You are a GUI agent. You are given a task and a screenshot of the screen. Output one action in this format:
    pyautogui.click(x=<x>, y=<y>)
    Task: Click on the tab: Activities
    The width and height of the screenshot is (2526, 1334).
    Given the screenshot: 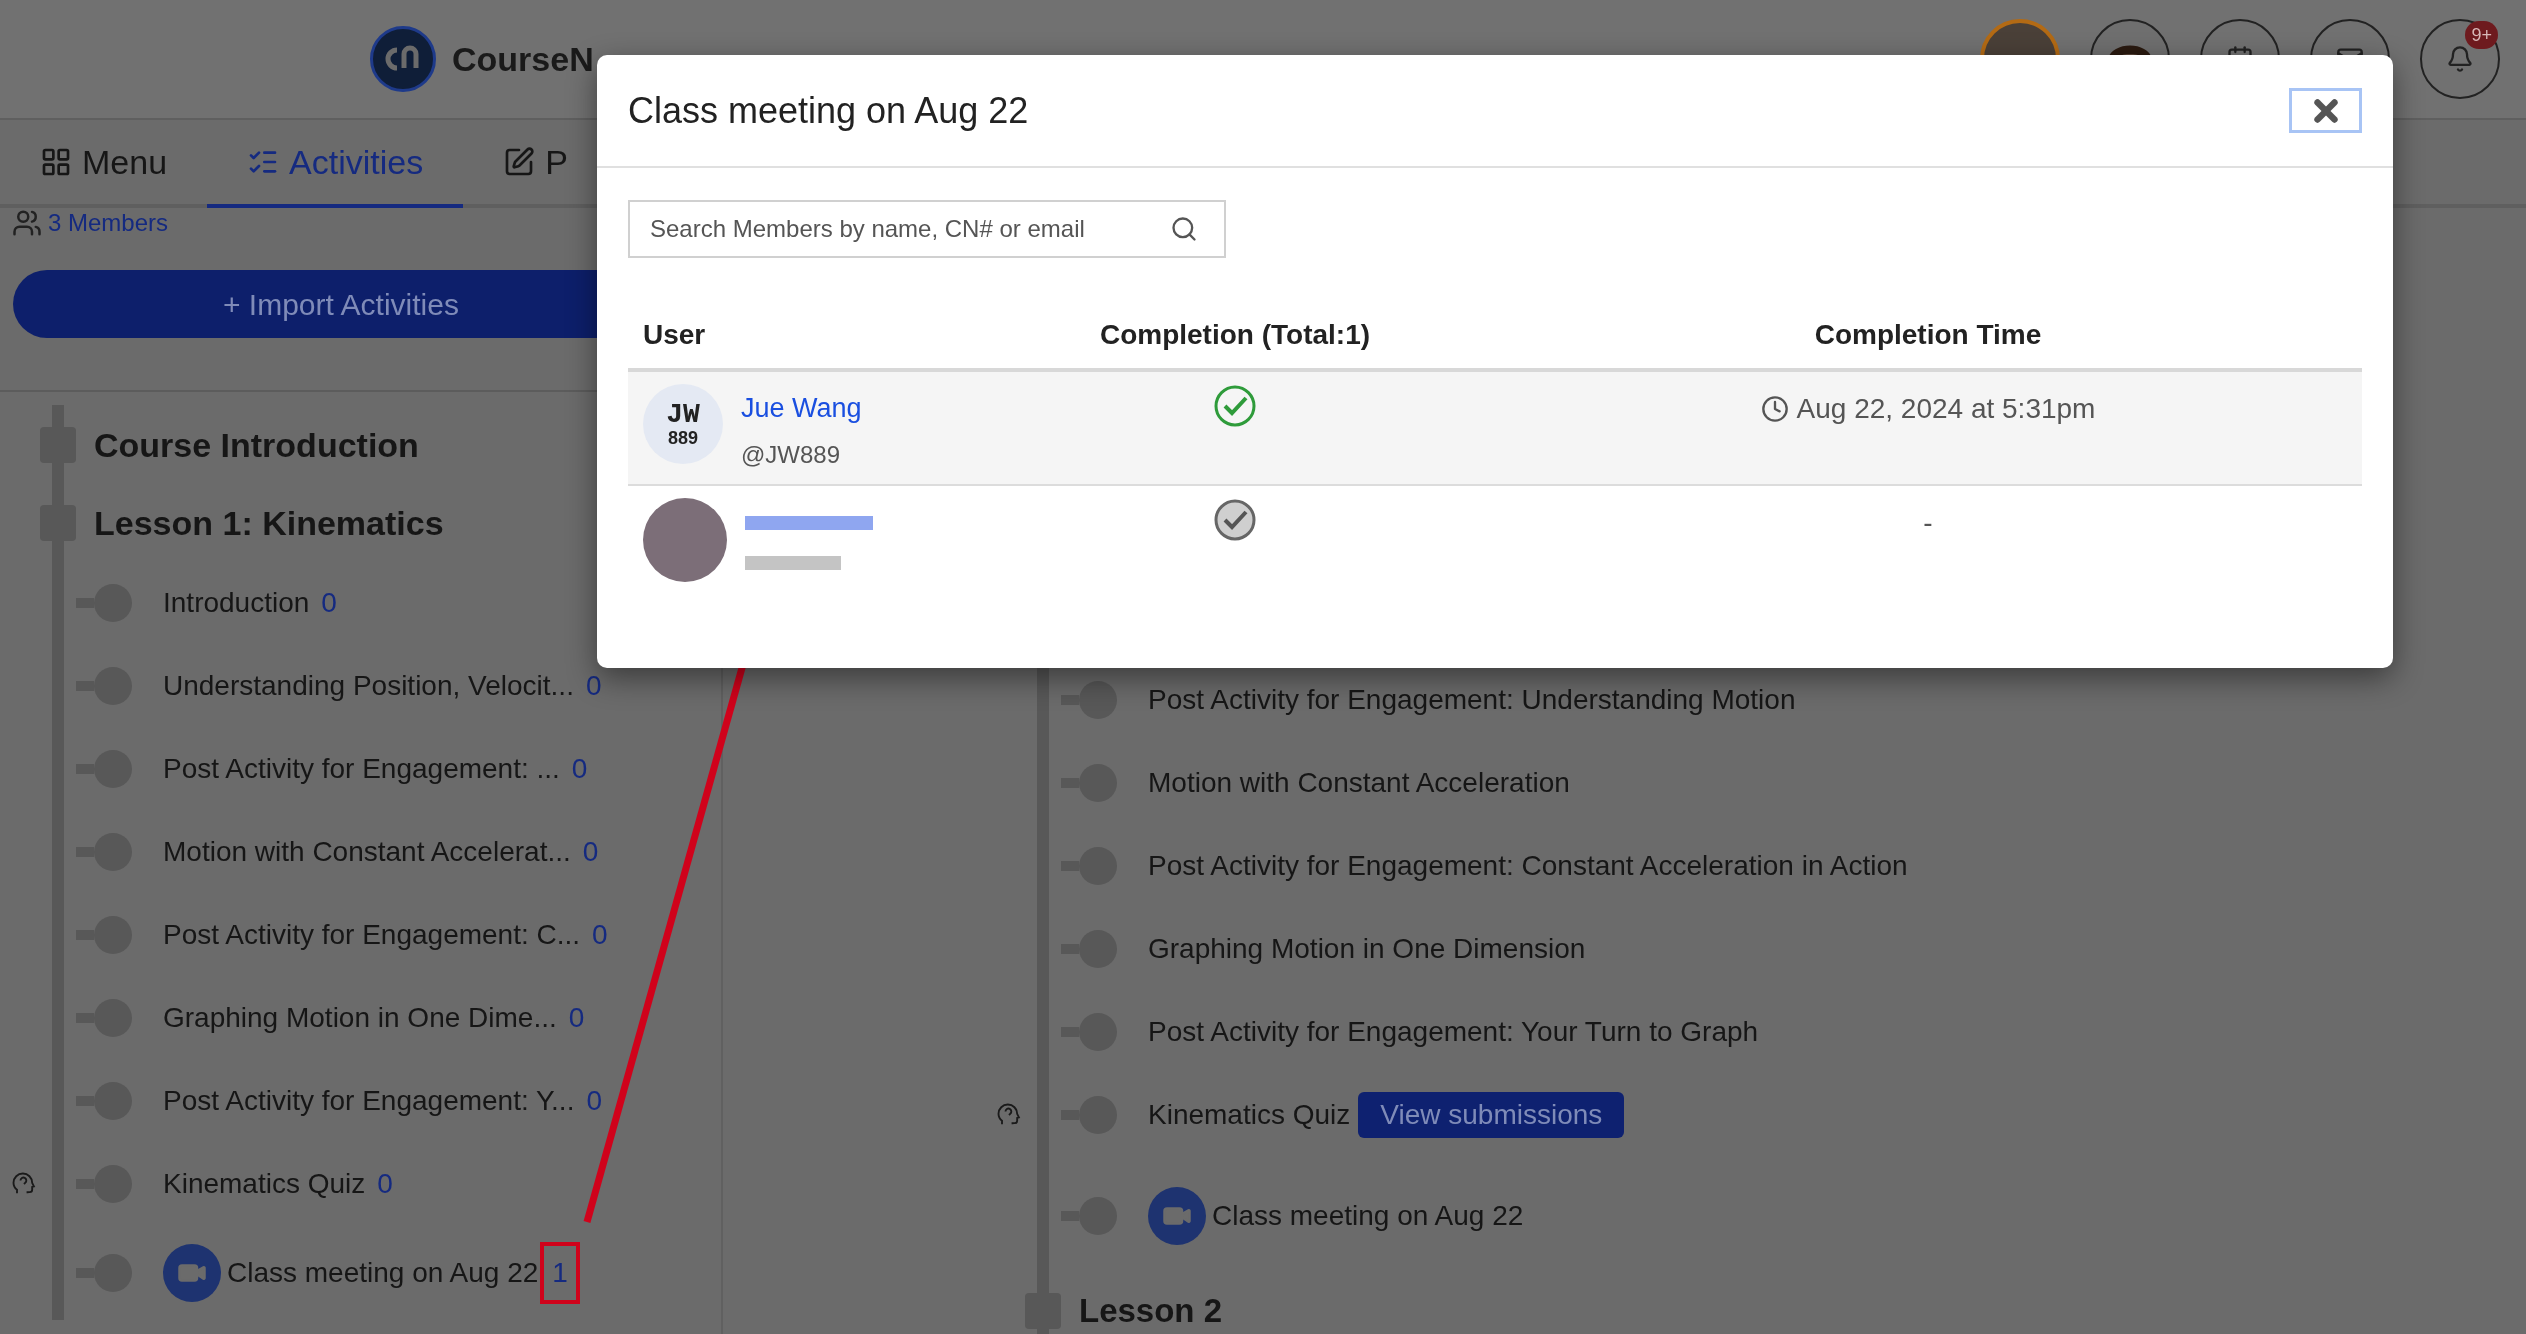 What is the action you would take?
    pyautogui.click(x=335, y=164)
    